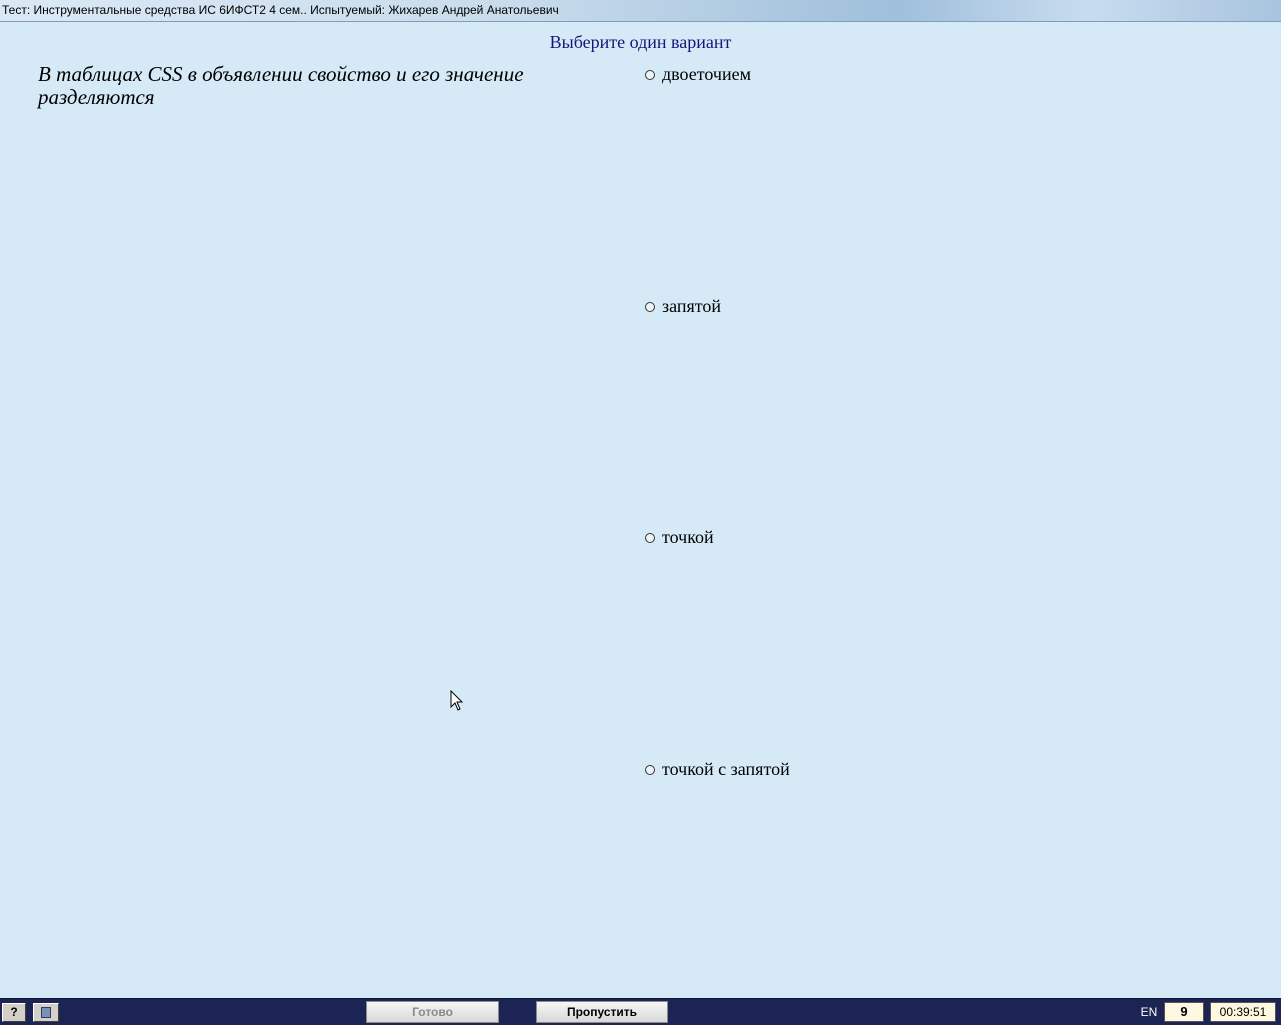 This screenshot has height=1025, width=1281. What do you see at coordinates (602, 1012) in the screenshot?
I see `skip-button: Пропустить` at bounding box center [602, 1012].